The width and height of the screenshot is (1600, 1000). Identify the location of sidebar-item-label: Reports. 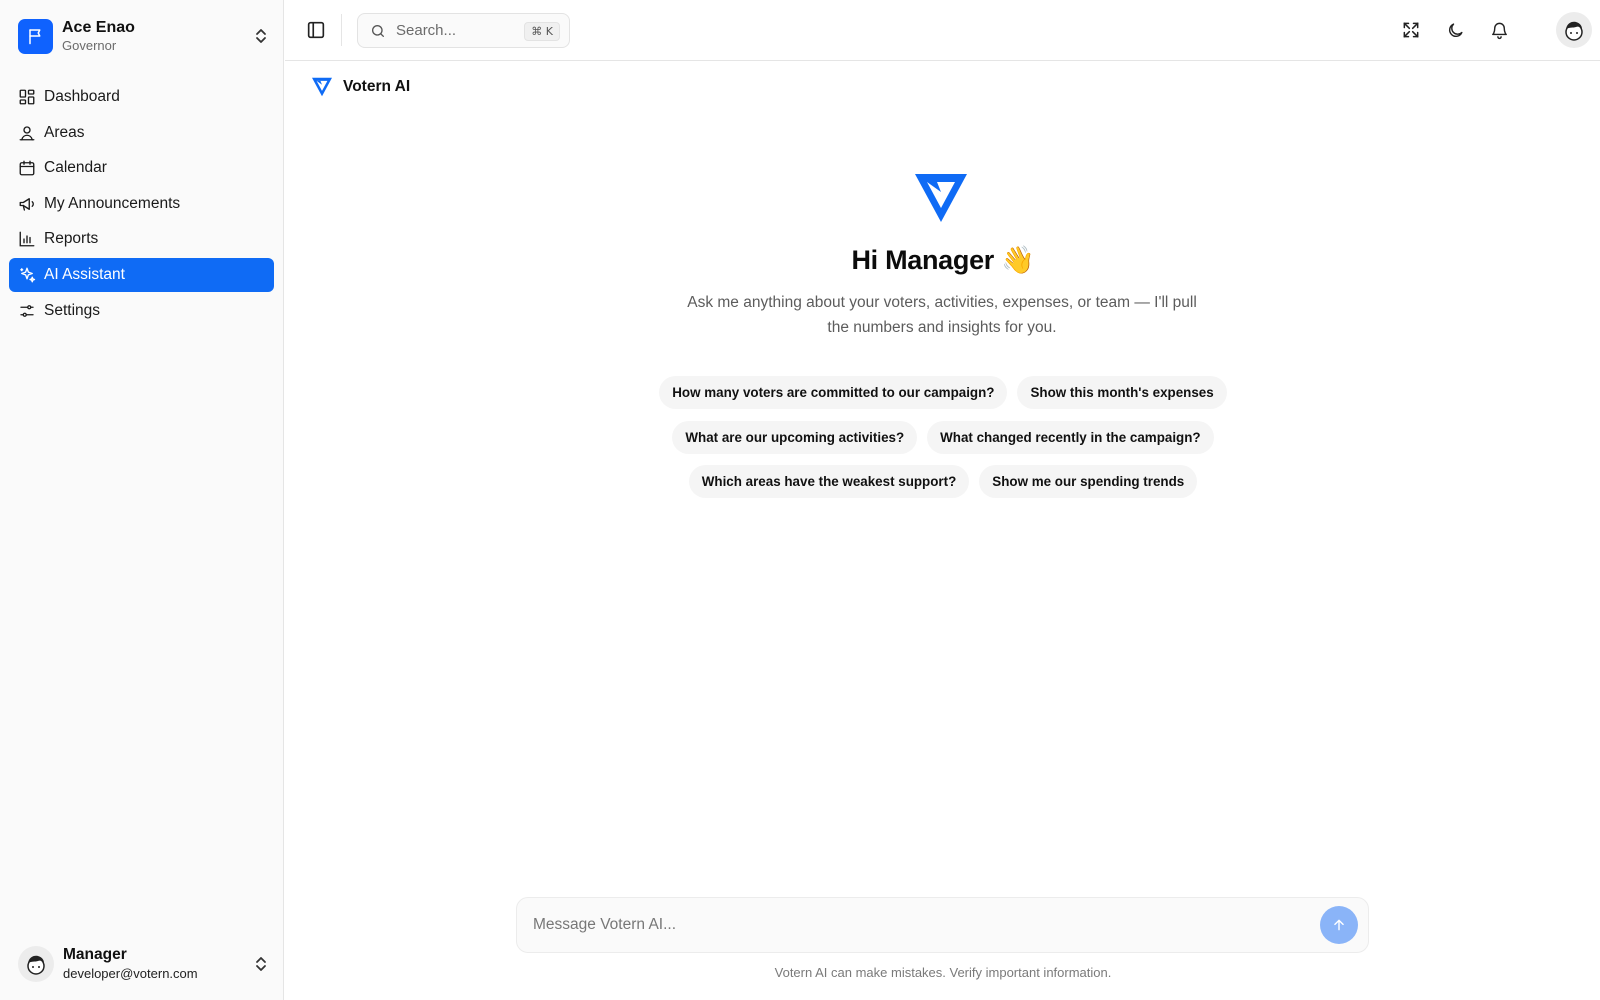
(71, 239).